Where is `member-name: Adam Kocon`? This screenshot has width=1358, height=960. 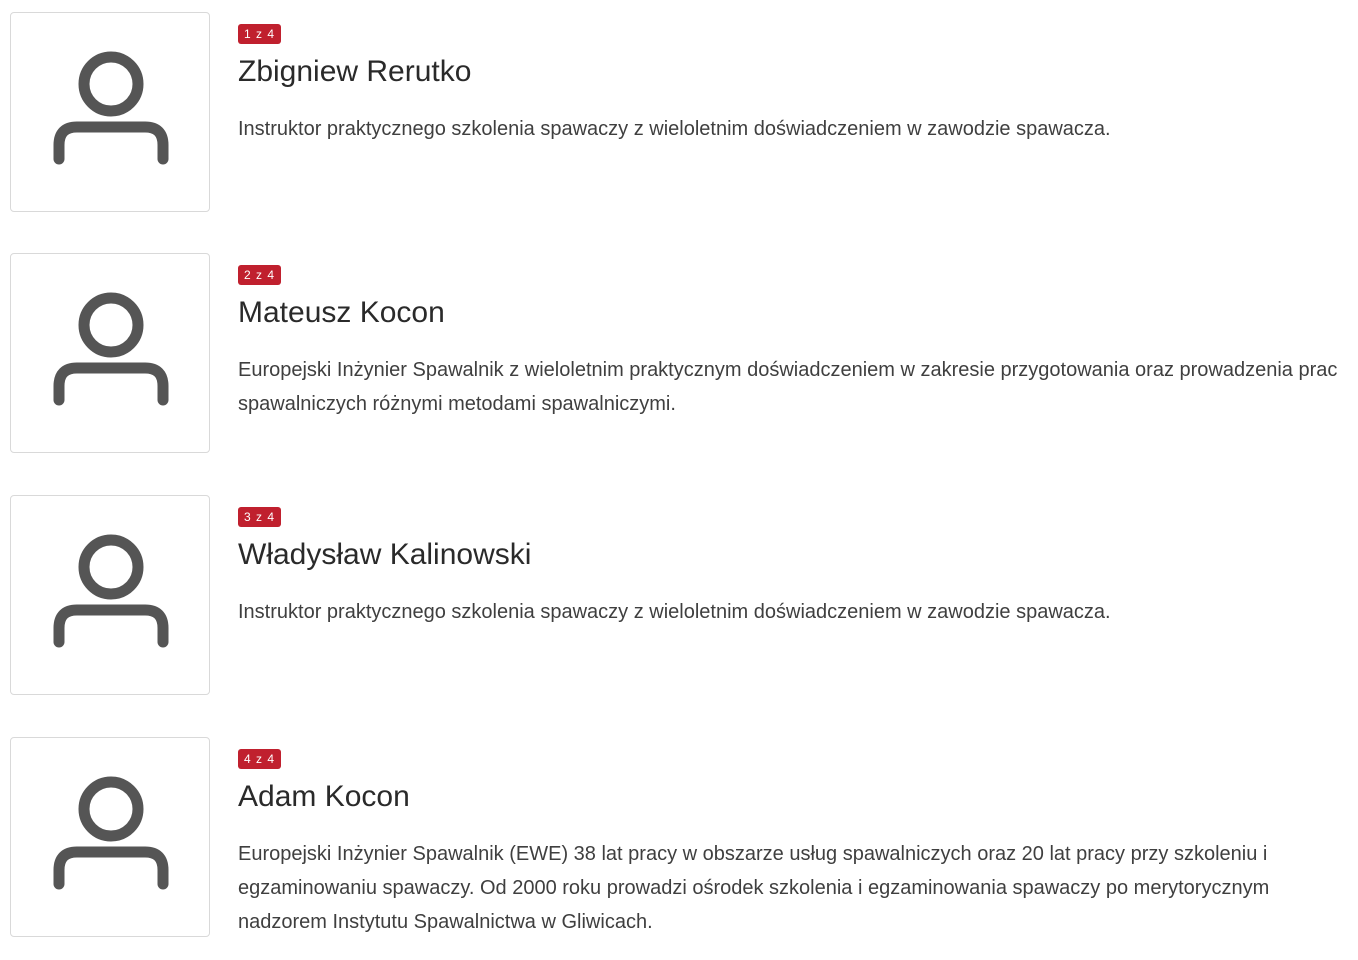
member-name: Adam Kocon is located at coordinates (324, 796).